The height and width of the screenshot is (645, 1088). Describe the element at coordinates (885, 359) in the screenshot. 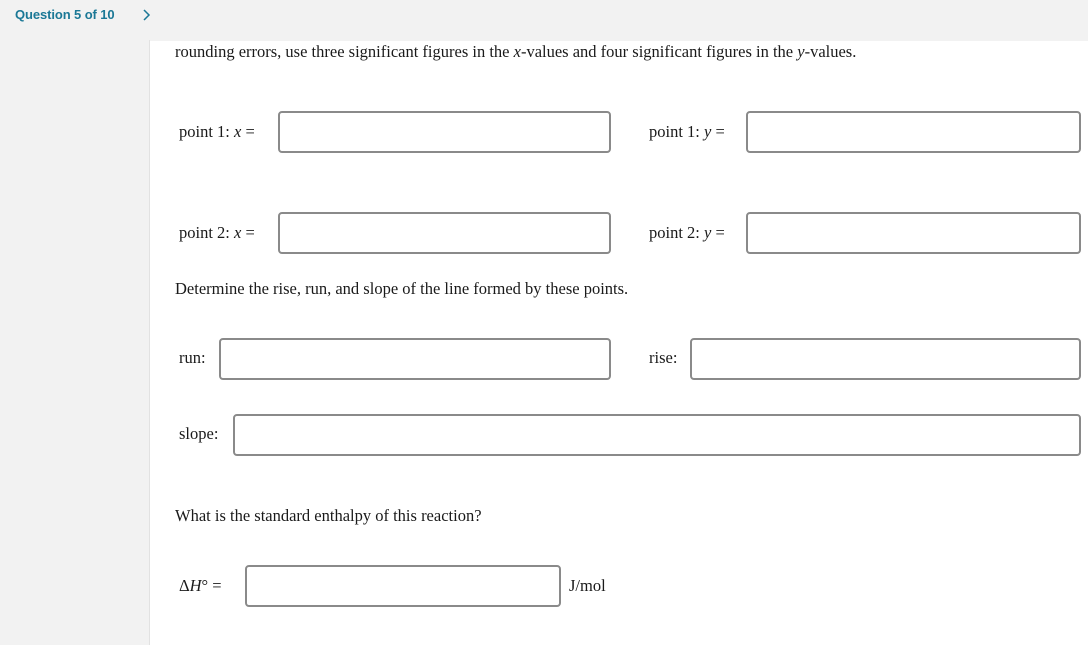

I see `rise-input` at that location.